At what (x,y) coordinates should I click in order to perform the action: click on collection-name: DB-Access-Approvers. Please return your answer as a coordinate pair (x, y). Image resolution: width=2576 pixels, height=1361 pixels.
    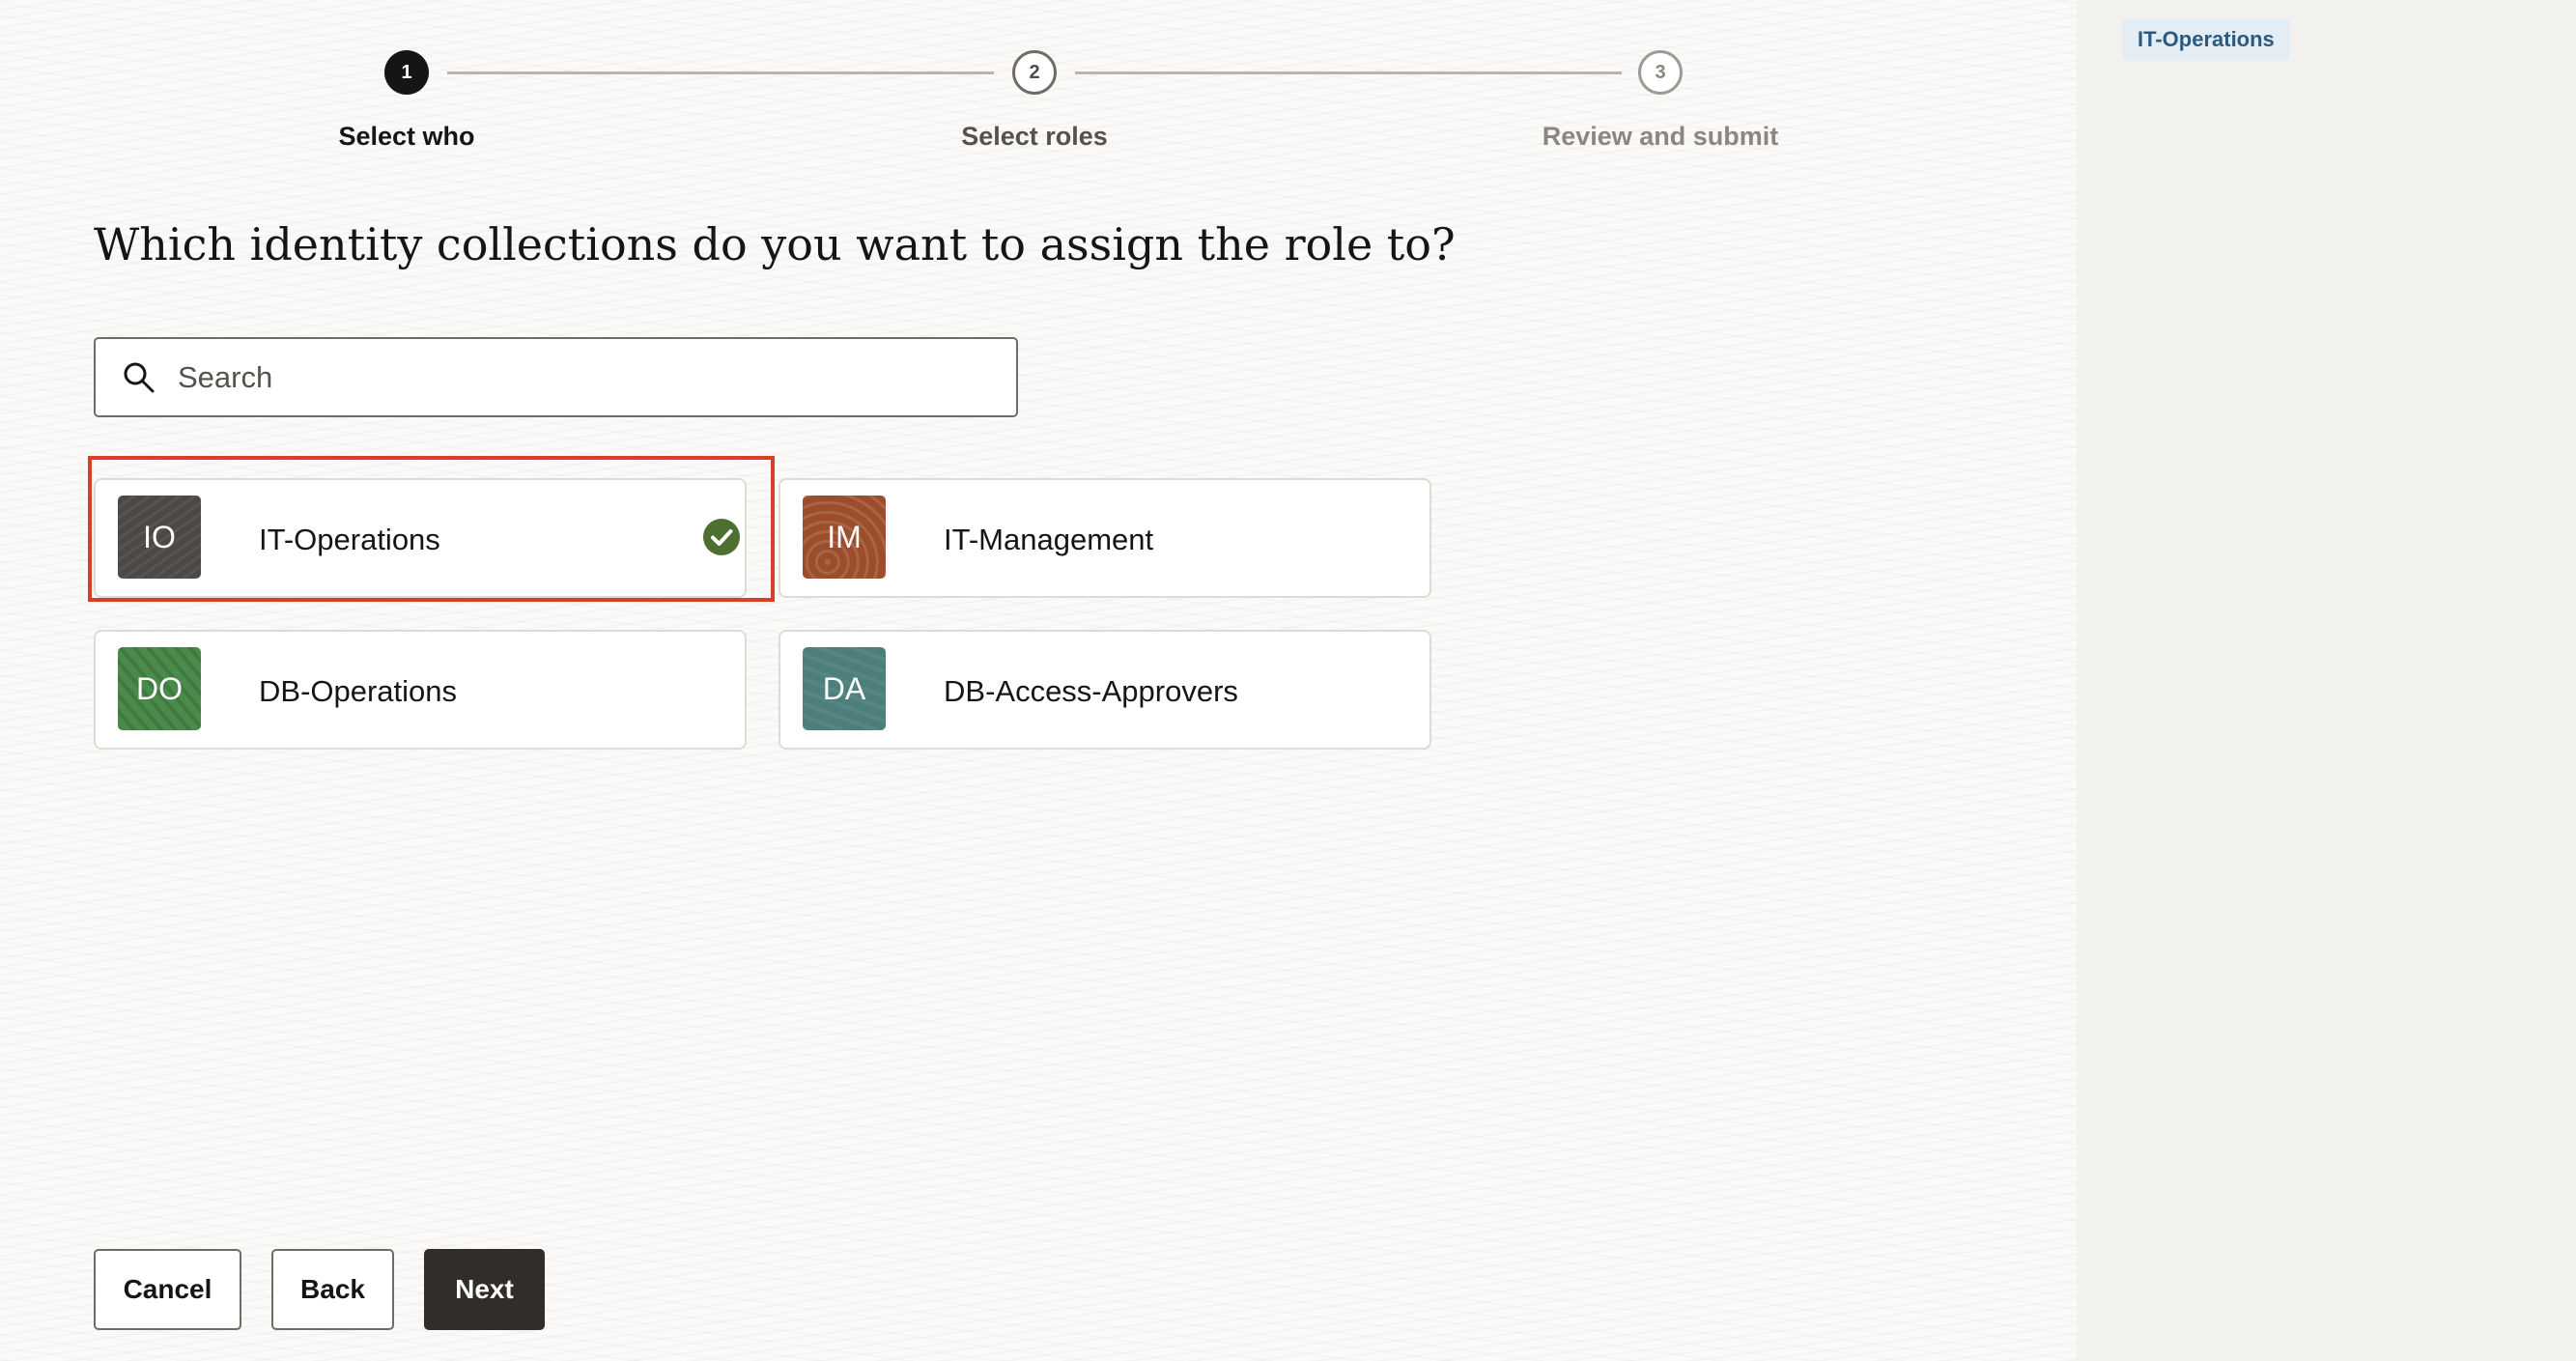
    Looking at the image, I should click on (1091, 691).